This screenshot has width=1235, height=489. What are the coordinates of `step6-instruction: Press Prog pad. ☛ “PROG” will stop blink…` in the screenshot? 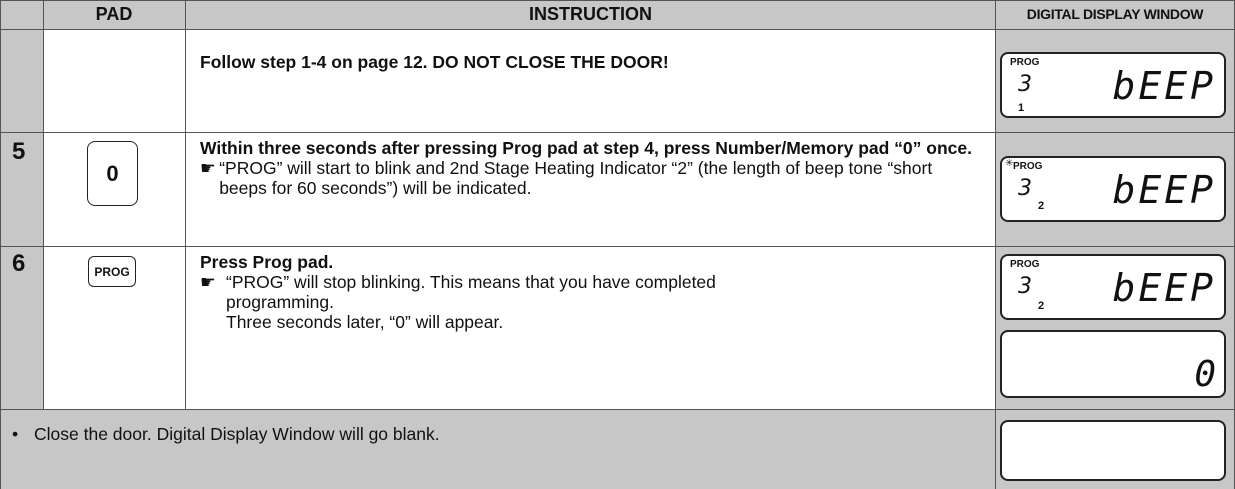 It's located at (590, 292).